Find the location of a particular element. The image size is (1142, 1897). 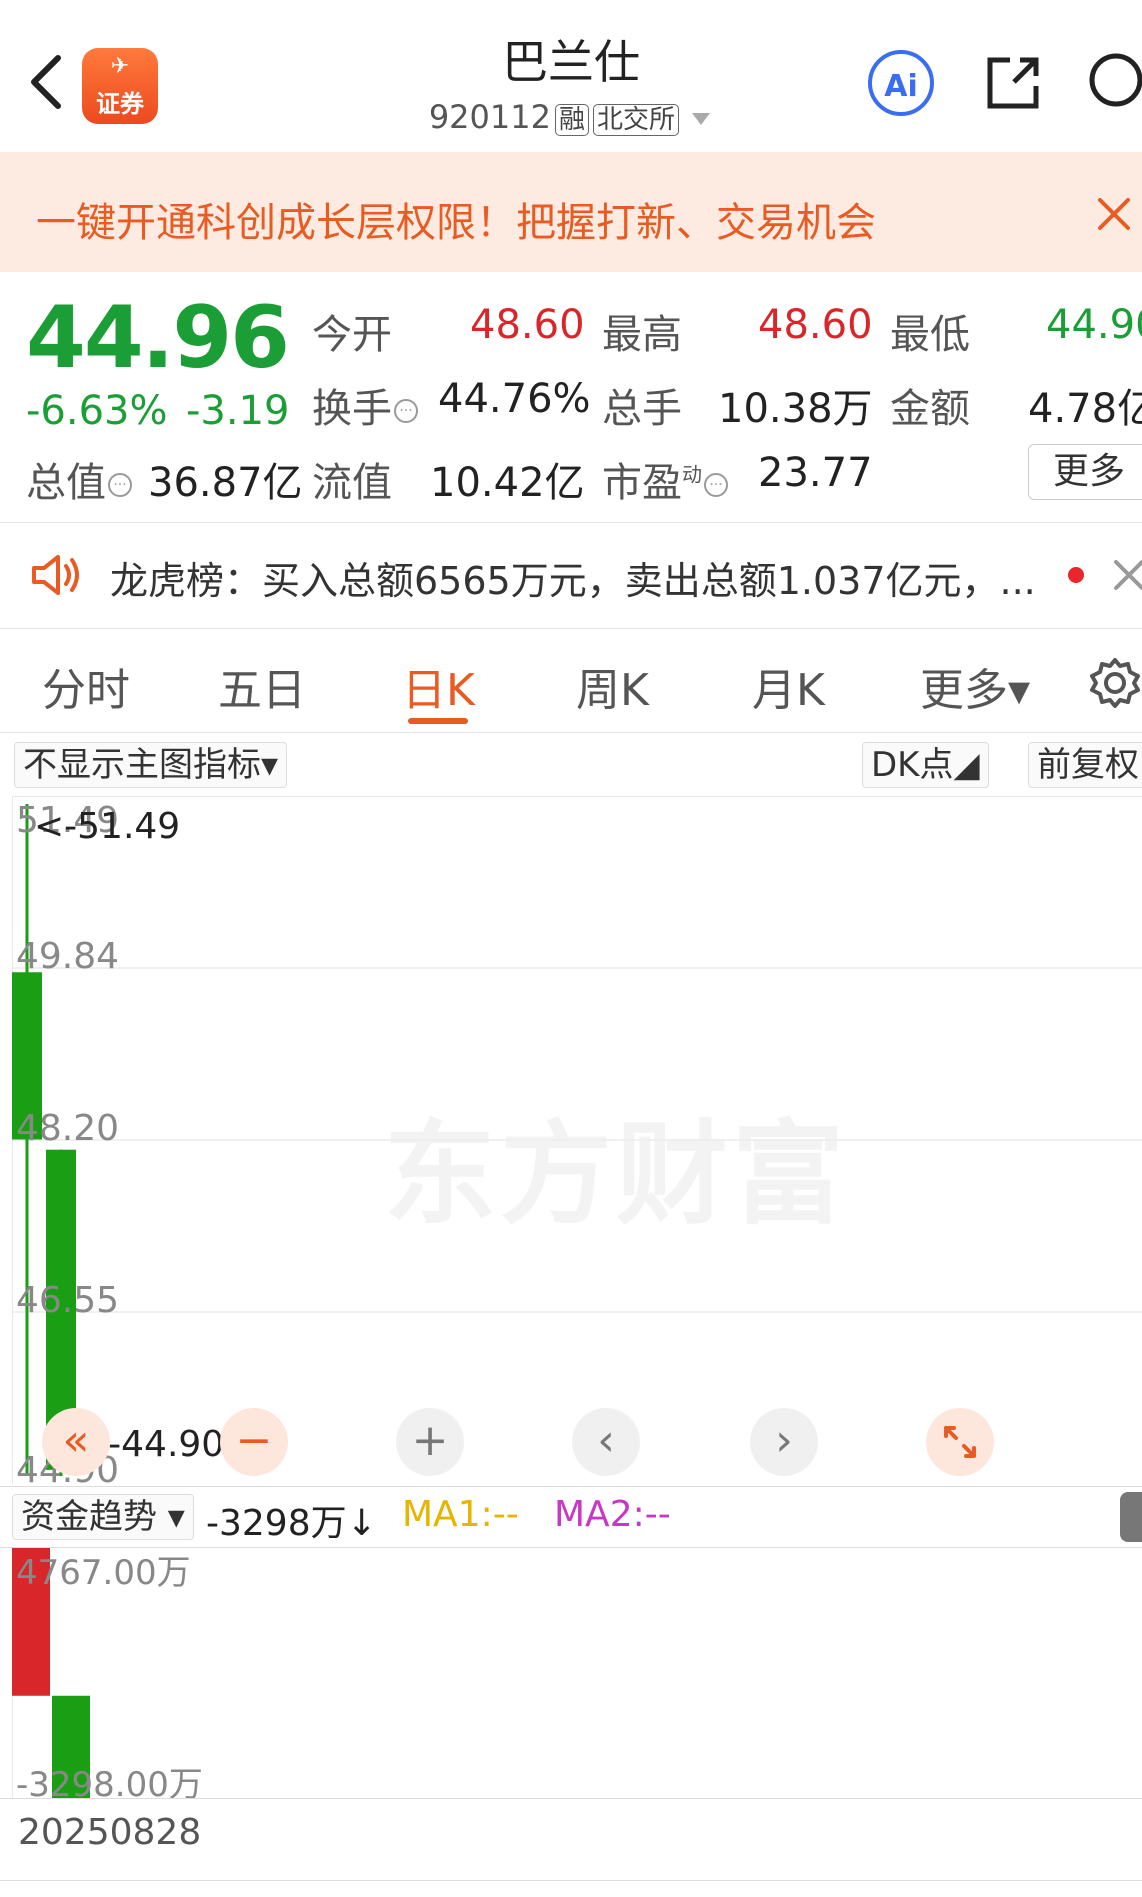

pe-value: 23.77 is located at coordinates (815, 473).